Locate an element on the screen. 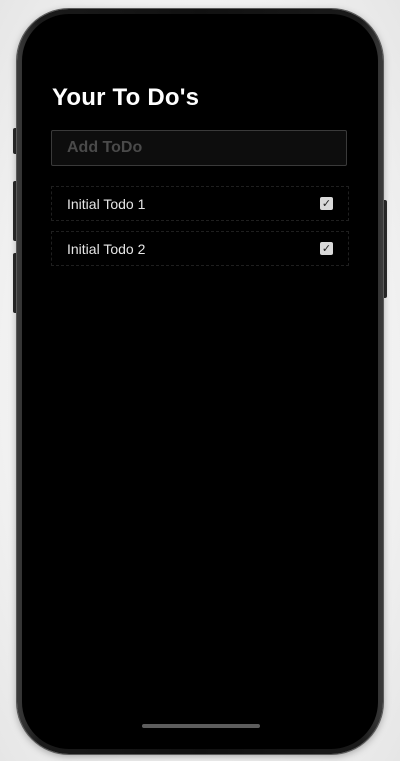  todo-list: Initial Todo 1 ✓ Initial Todo 2 ✓ is located at coordinates (200, 231).